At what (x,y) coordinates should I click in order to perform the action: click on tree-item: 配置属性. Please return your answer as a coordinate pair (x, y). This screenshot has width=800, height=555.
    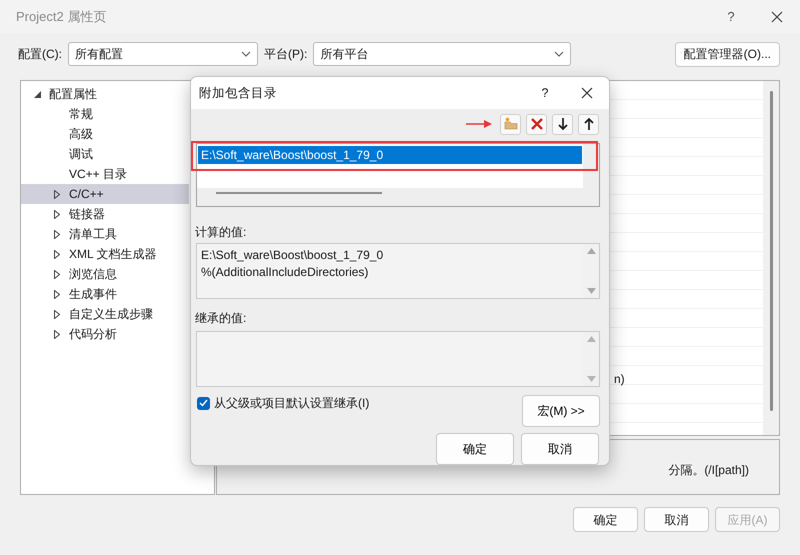
    Looking at the image, I should click on (105, 94).